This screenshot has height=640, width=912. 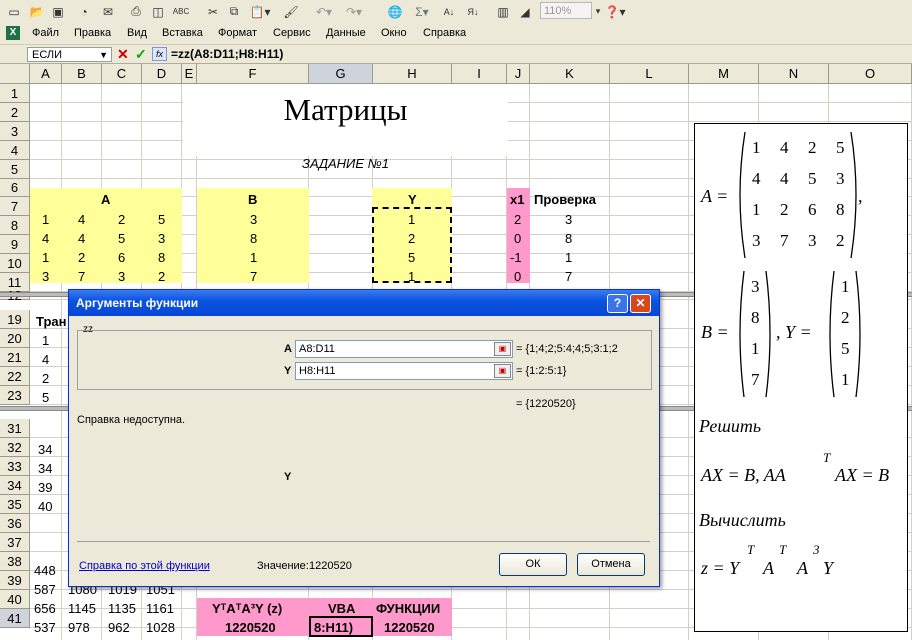 I want to click on panel-vector-y-cell: 5, so click(x=845, y=348).